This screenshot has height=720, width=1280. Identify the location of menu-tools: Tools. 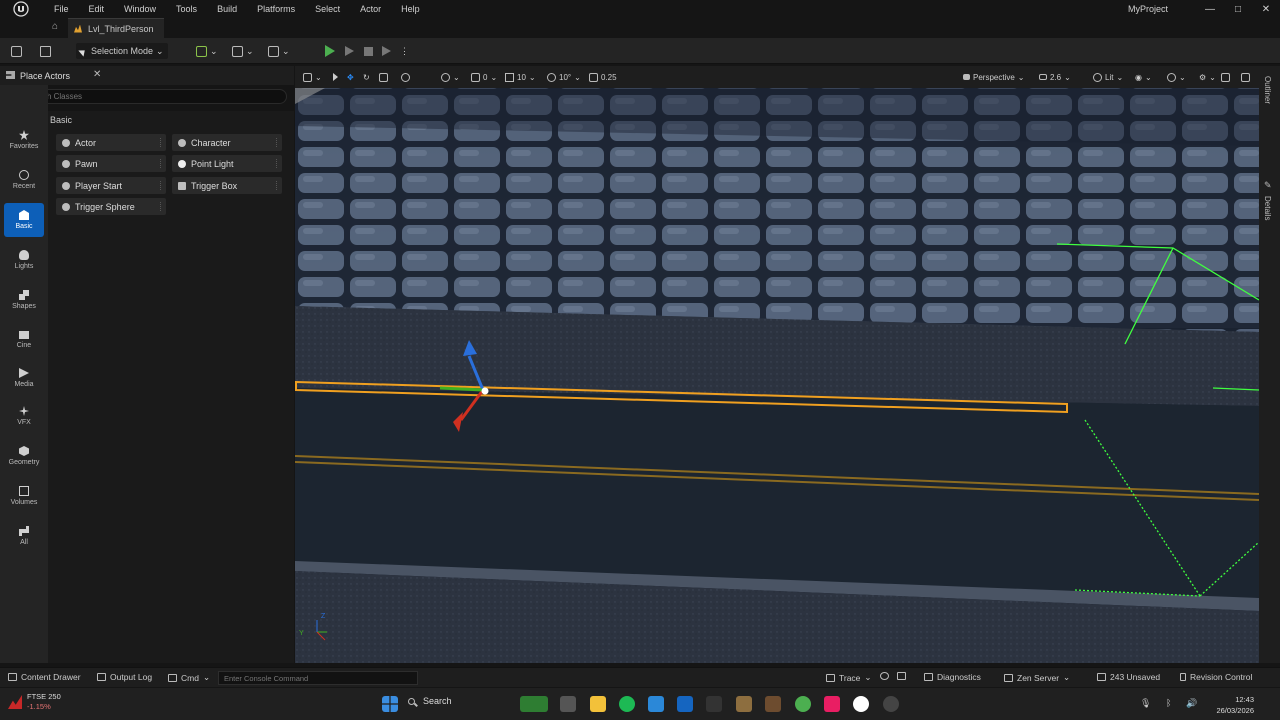
(186, 9).